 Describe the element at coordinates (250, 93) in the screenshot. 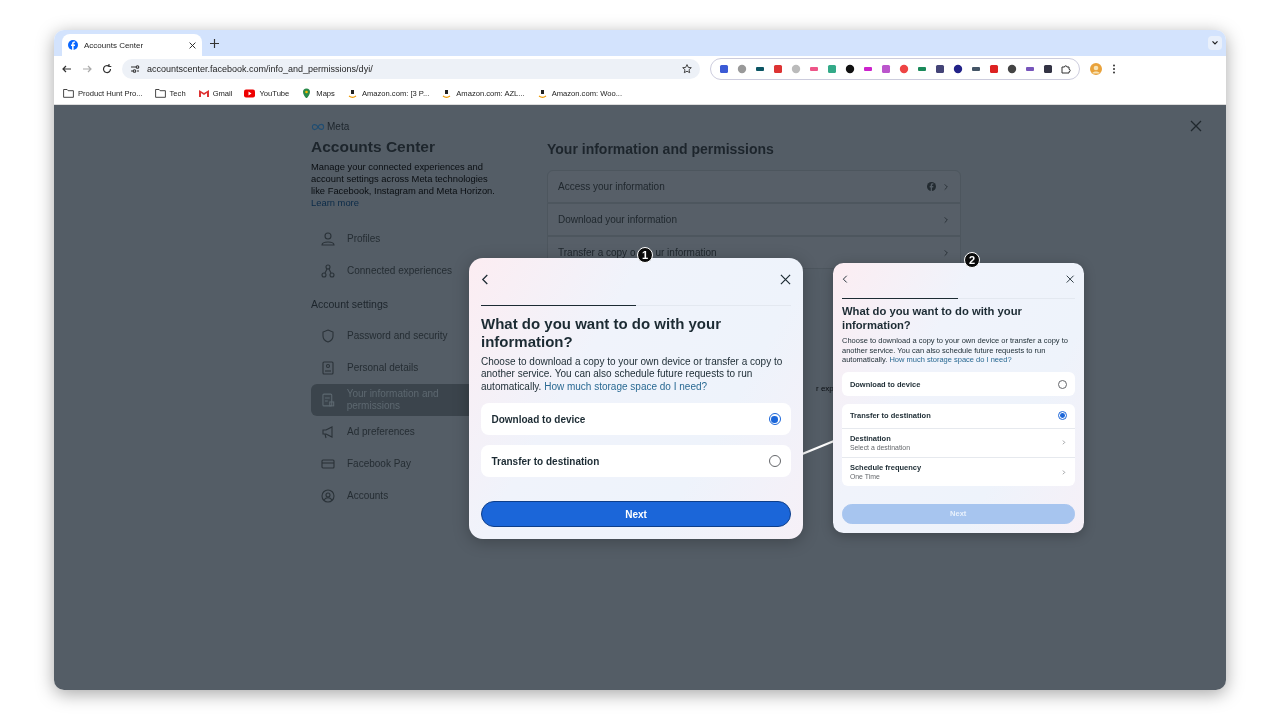

I see `youtube-icon` at that location.